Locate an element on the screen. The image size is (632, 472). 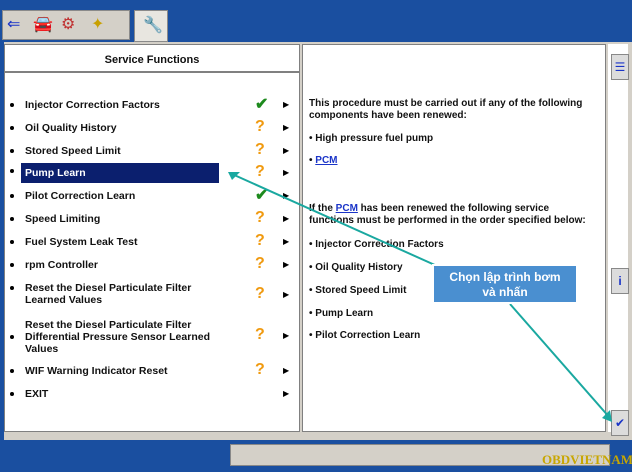
arrow-line-to-ok is located at coordinates (560, 361).